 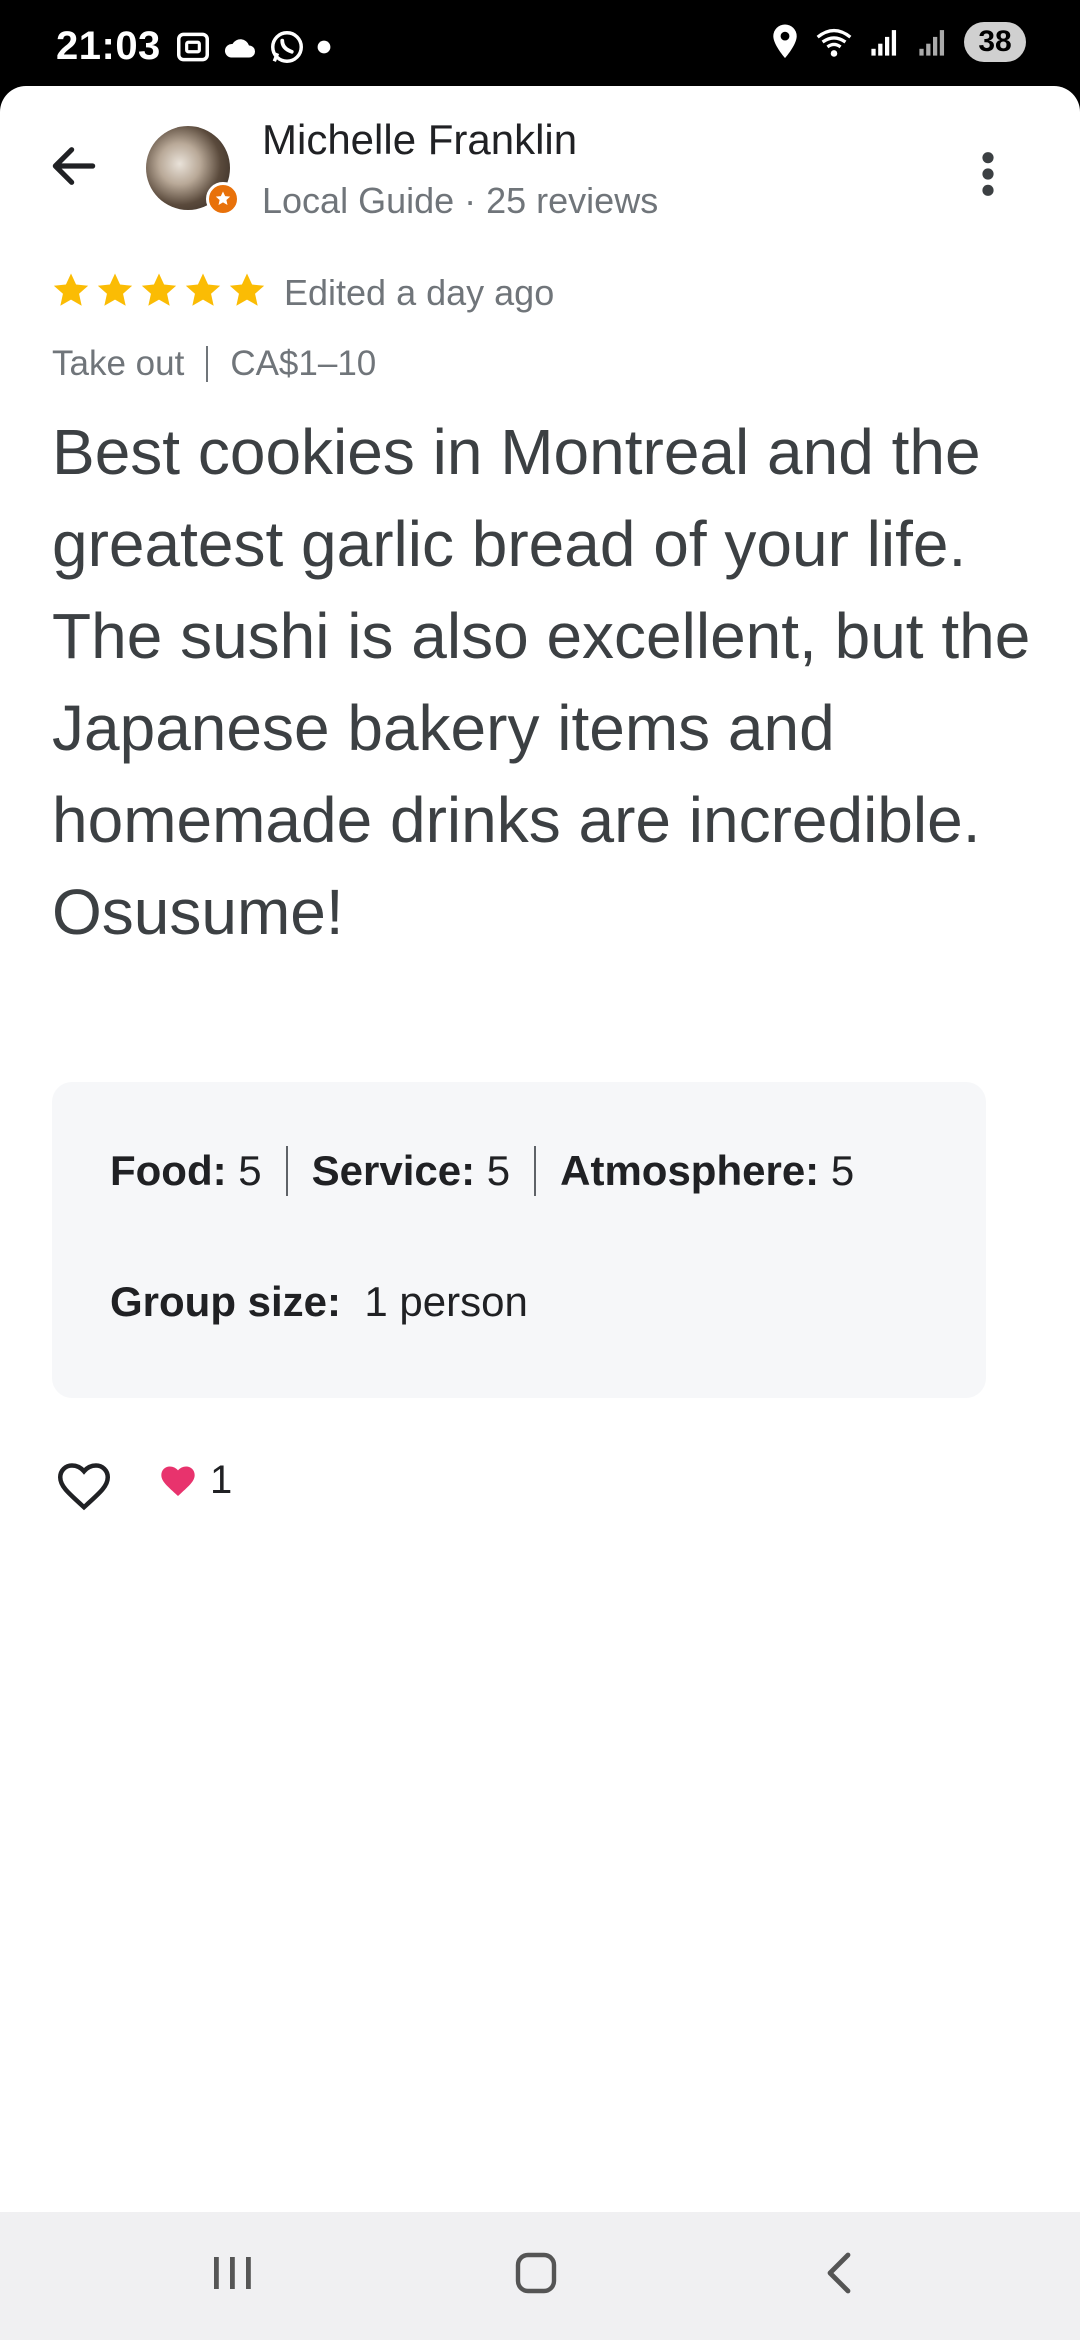 I want to click on home-button, so click(x=536, y=2275).